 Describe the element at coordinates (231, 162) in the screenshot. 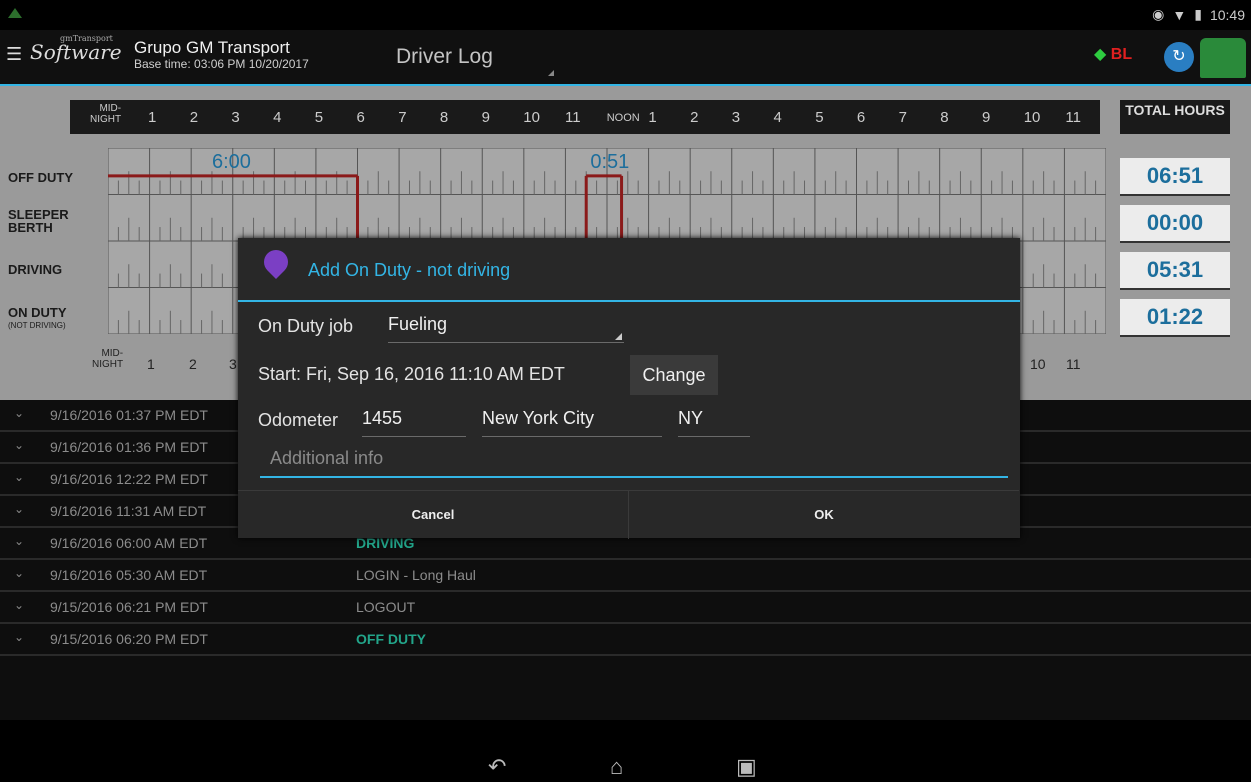

I see `duration-annotation: 6:00` at that location.